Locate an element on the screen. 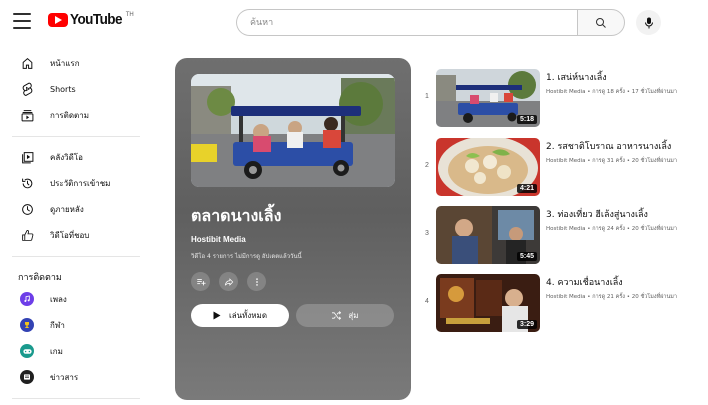  playlist-title: ตลาดนางเลิ้ง is located at coordinates (236, 215).